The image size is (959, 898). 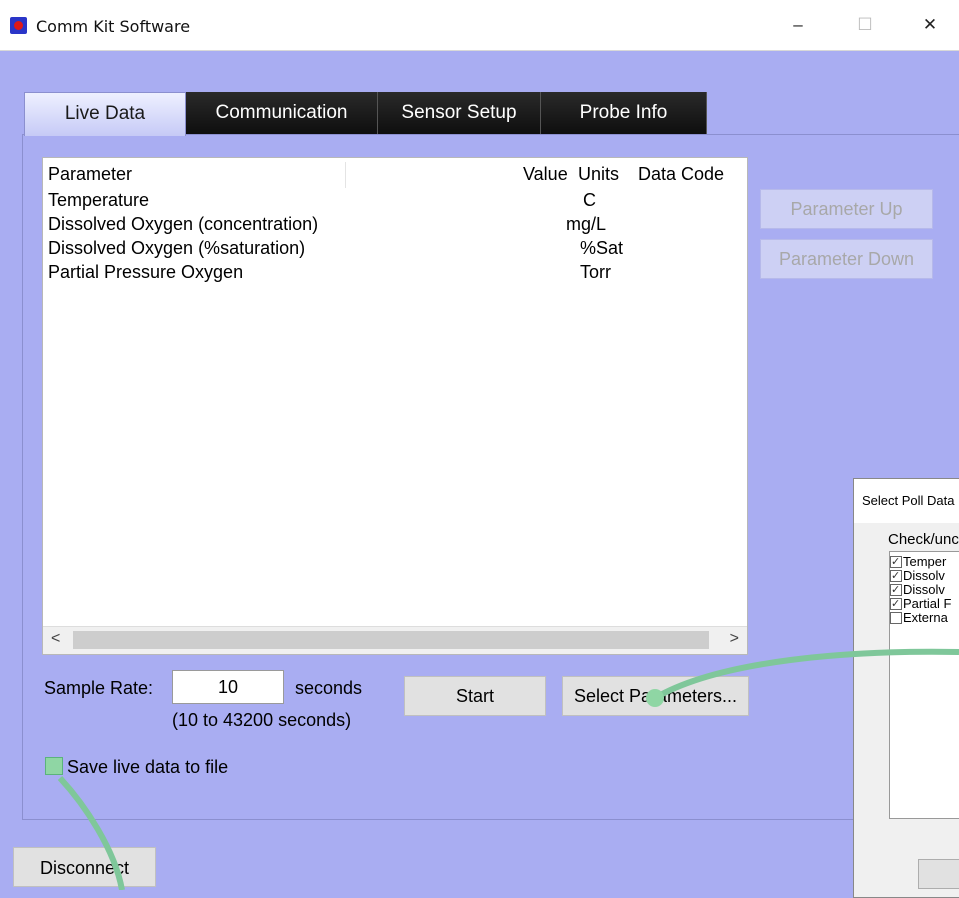 I want to click on poll-item-label: Partial F, so click(x=927, y=603).